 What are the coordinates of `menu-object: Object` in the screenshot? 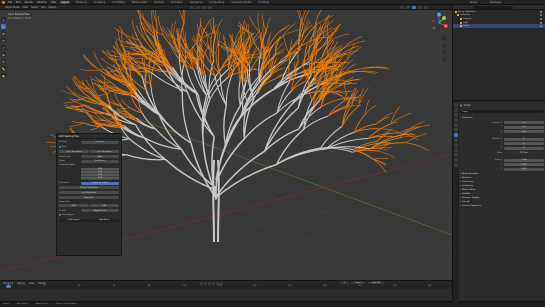 It's located at (51, 7).